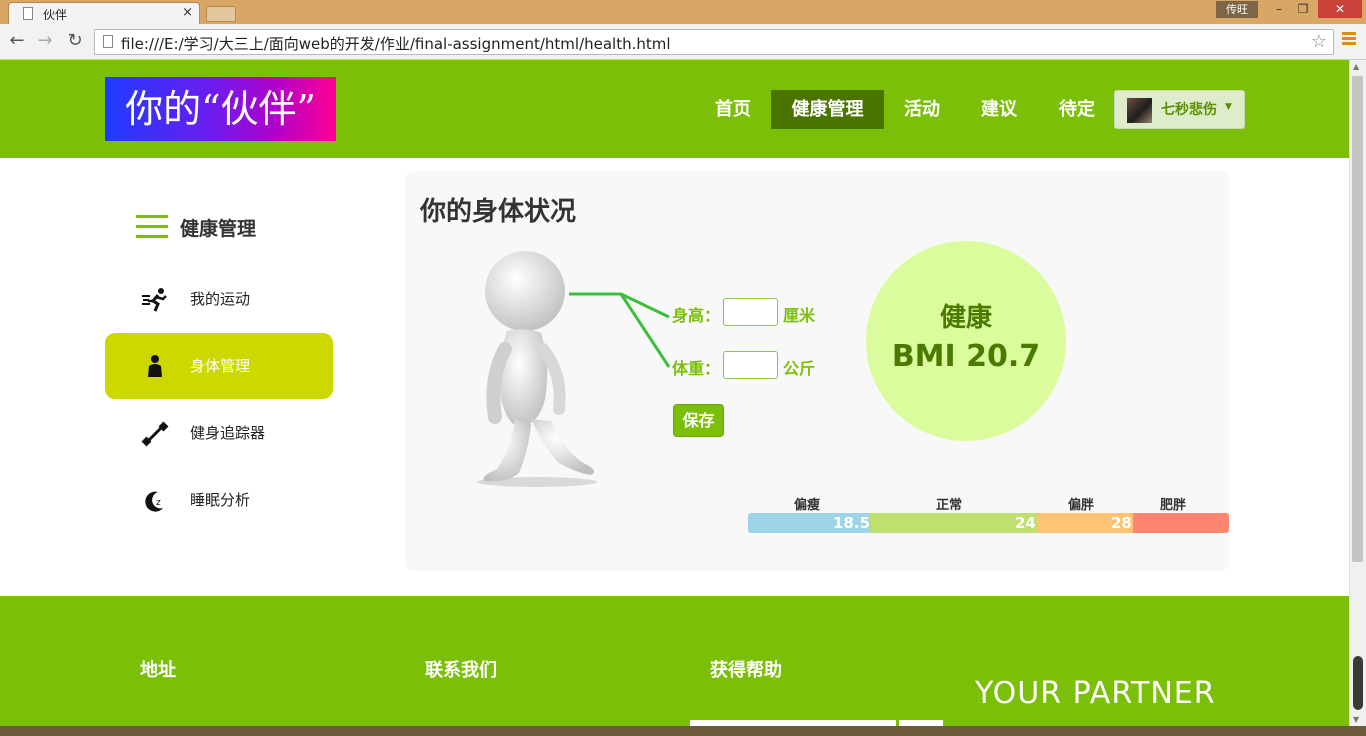  What do you see at coordinates (683, 12) in the screenshot?
I see `browser-titlebar: 伙伴 × 传旺 – ❐ ✕` at bounding box center [683, 12].